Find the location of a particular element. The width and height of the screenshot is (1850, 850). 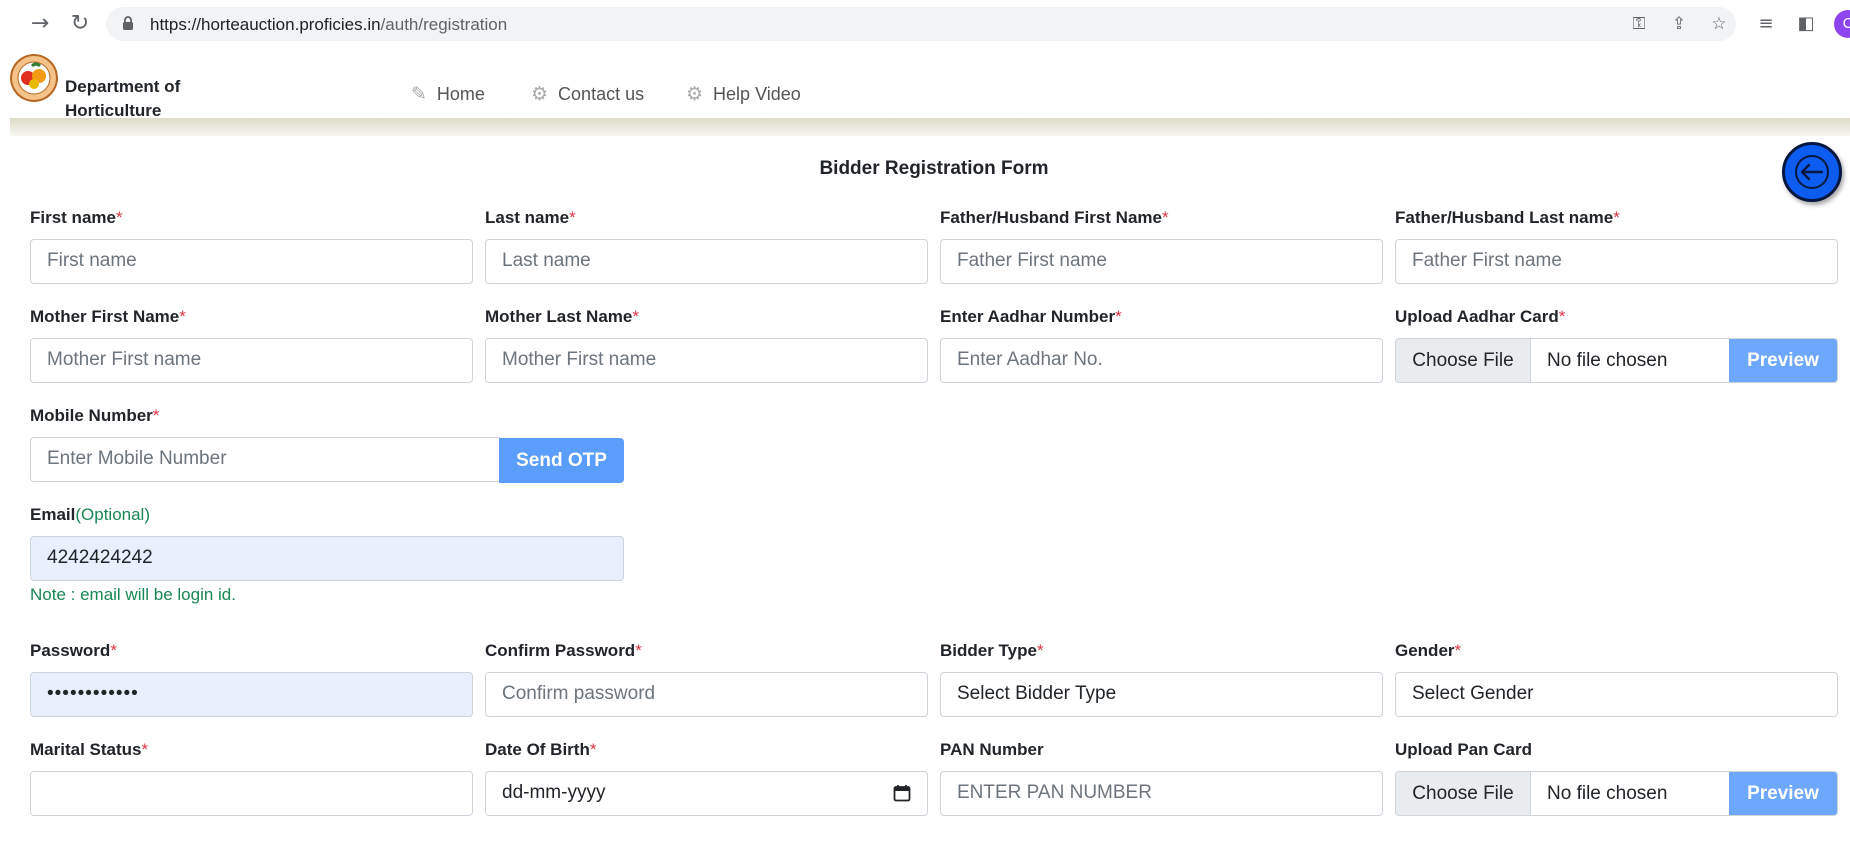

password-label: Password* is located at coordinates (73, 650).